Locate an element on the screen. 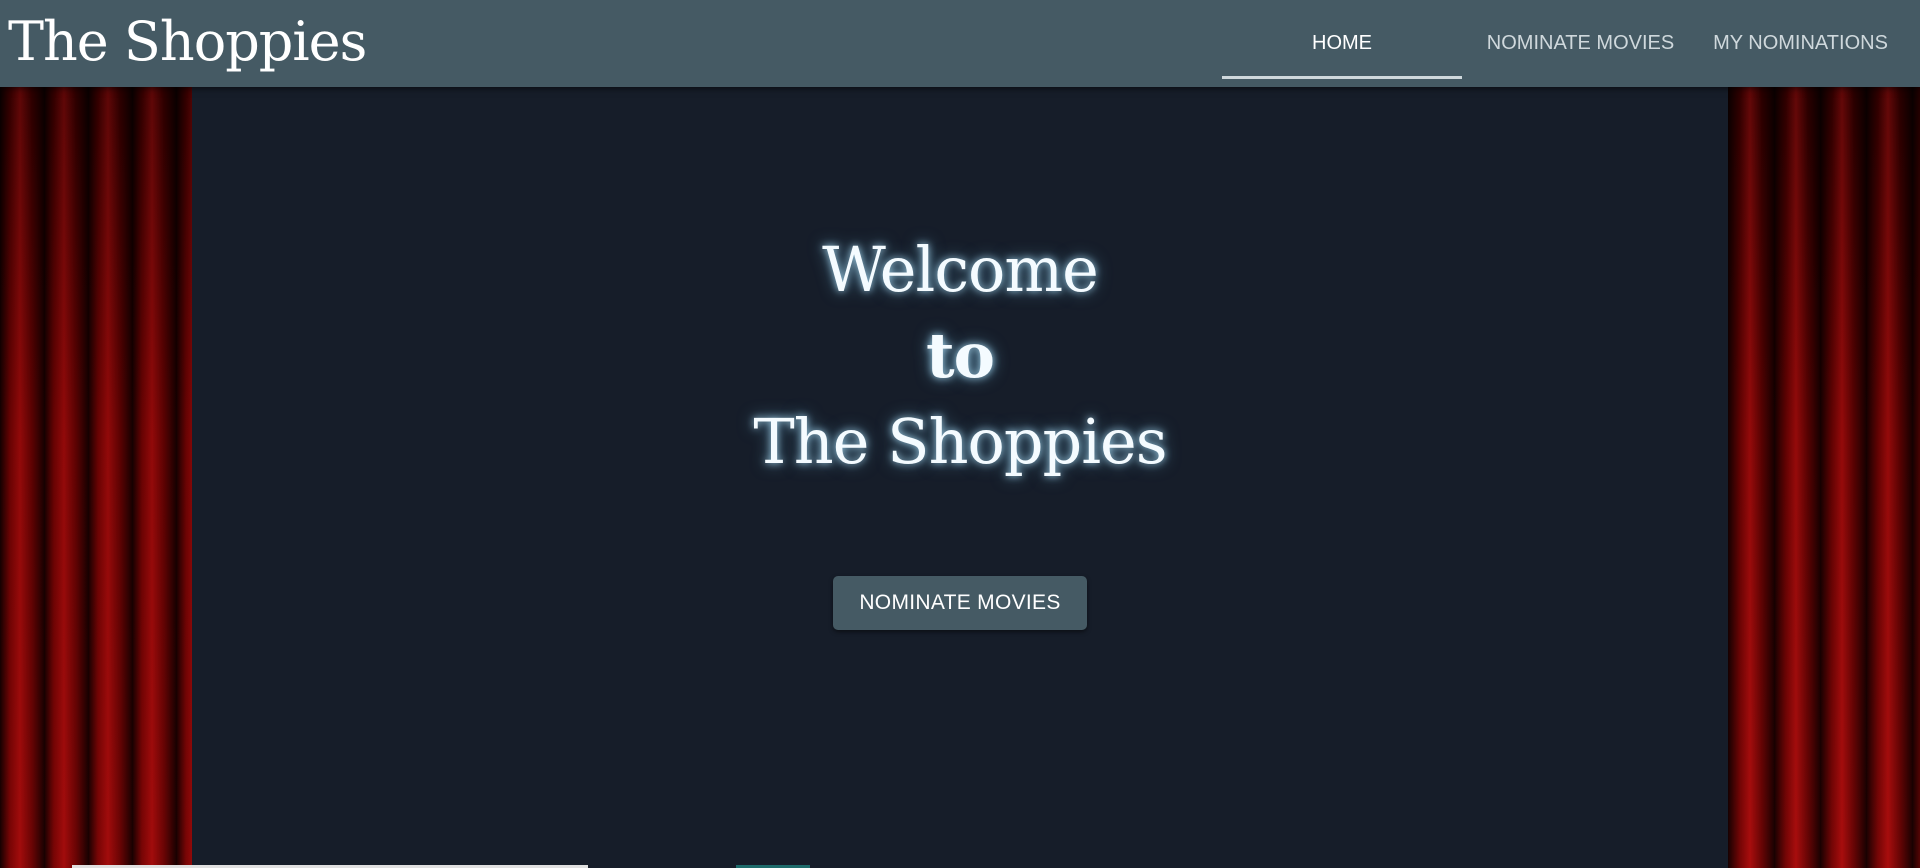  tab-nominate-movies-label: NOMINATE MOVIES is located at coordinates (1580, 43).